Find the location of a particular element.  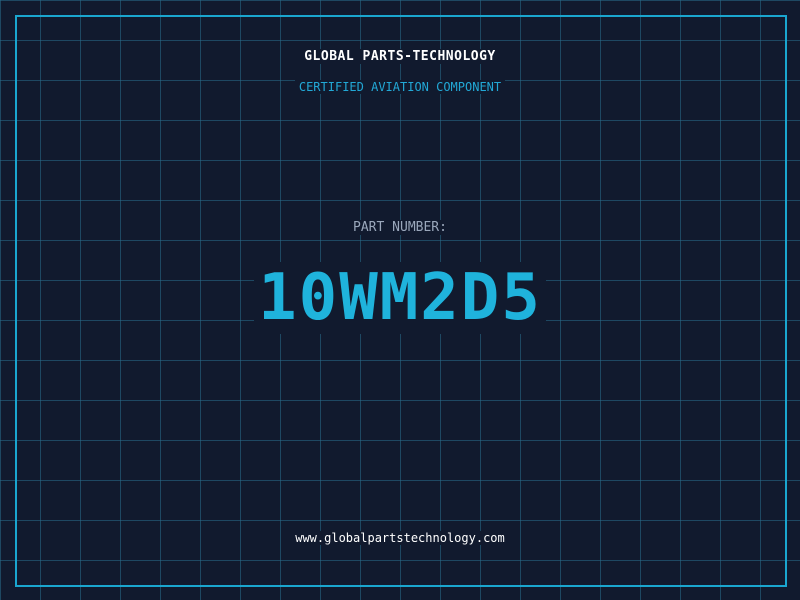

website-url-row: www.globalpartstechnology.com is located at coordinates (400, 538).